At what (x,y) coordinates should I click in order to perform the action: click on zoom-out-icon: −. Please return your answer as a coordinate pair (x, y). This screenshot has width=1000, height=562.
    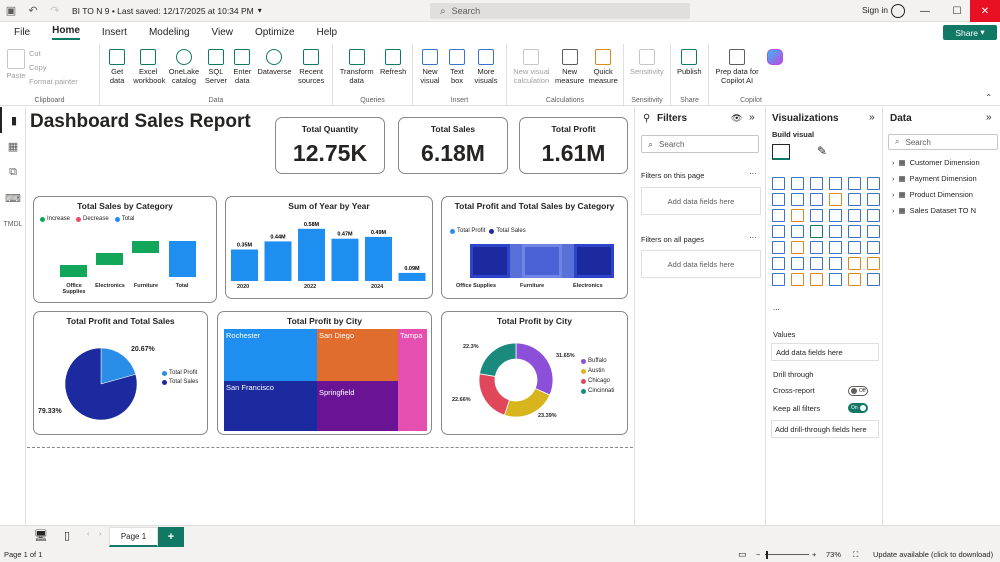
    Looking at the image, I should click on (758, 554).